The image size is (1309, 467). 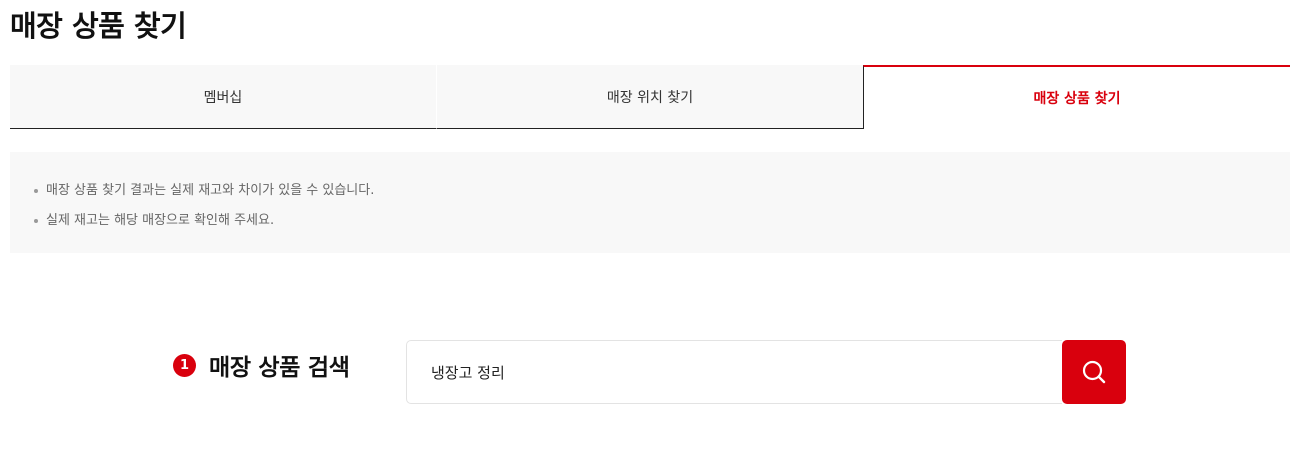 I want to click on tab-membership: 멤버십, so click(x=223, y=97).